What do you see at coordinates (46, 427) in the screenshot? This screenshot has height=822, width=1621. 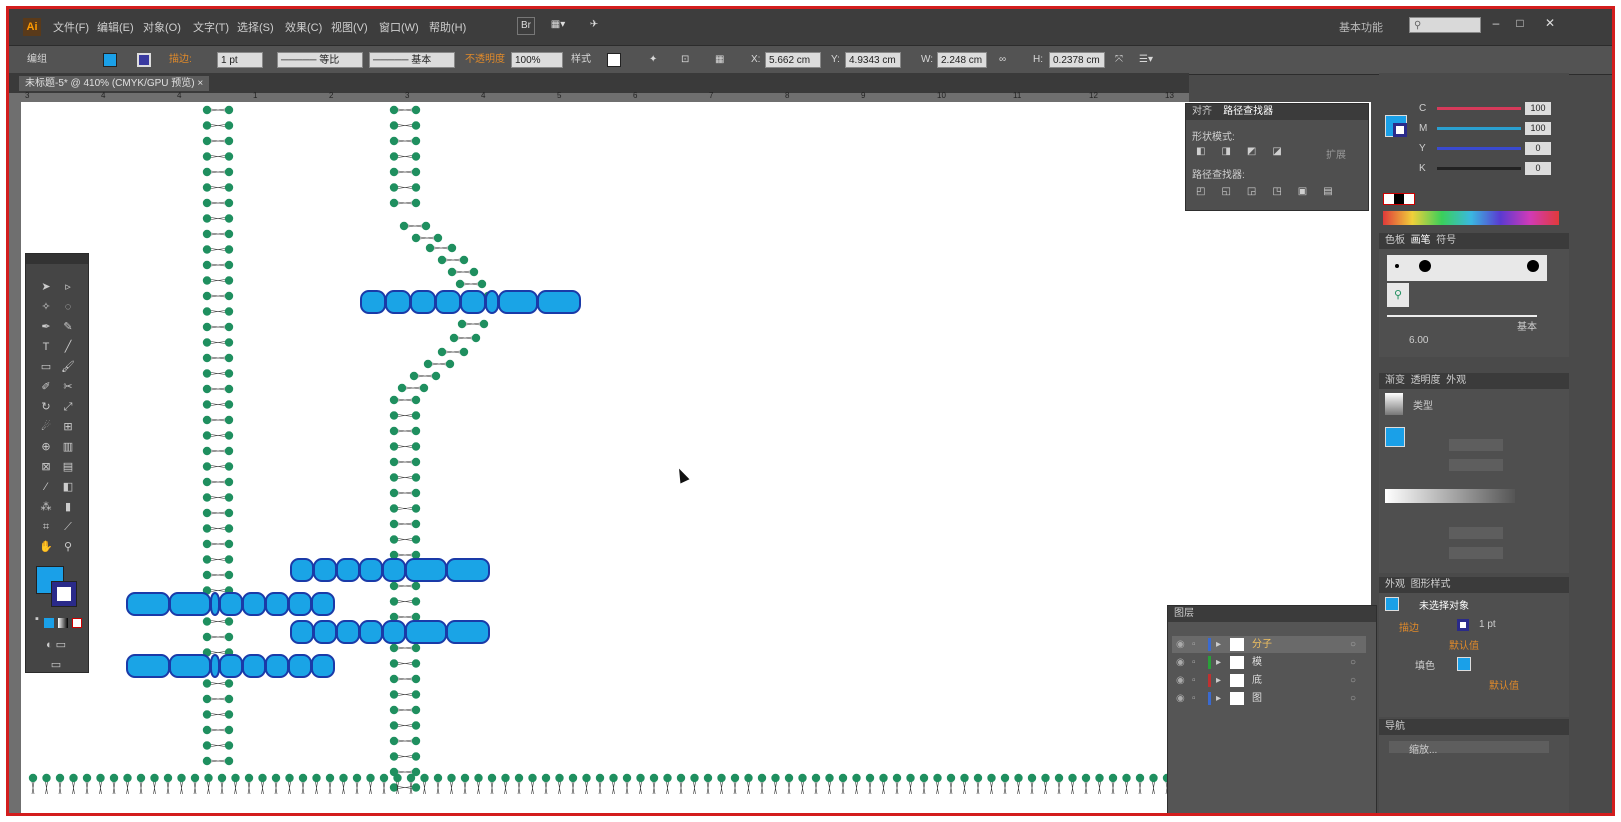 I see `warp-tool-icon: ☄` at bounding box center [46, 427].